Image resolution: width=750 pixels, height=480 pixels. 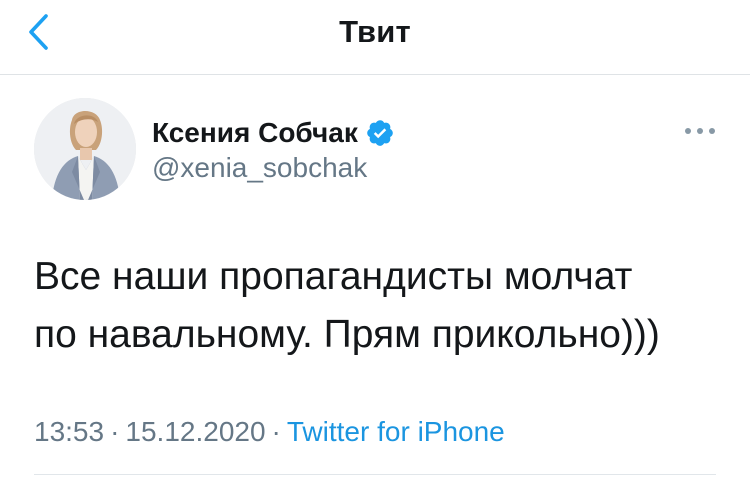 What do you see at coordinates (396, 431) in the screenshot?
I see `tweet-source-link: Twitter for iPhone` at bounding box center [396, 431].